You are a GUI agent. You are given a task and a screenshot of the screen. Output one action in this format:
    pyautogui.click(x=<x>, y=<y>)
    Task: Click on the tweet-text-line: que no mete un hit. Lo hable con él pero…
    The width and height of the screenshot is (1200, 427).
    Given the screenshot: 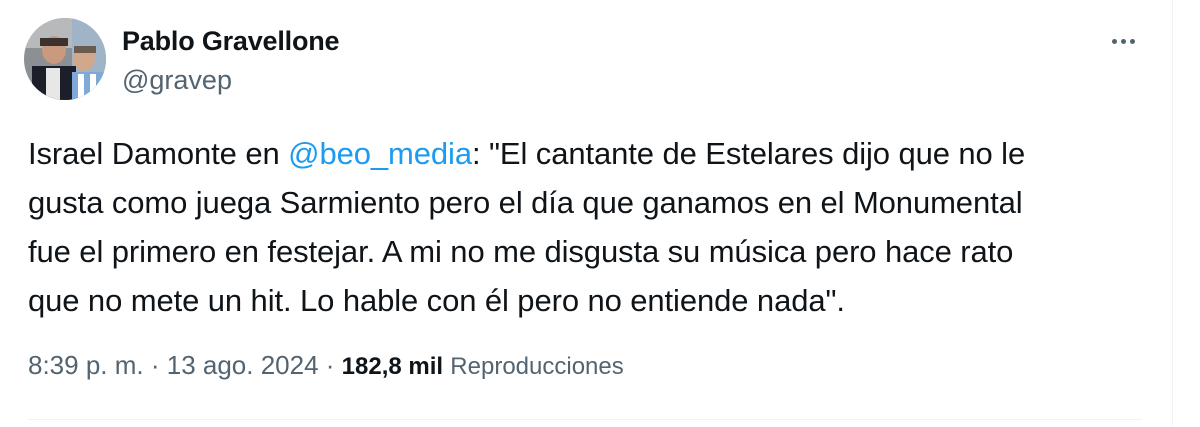 What is the action you would take?
    pyautogui.click(x=436, y=300)
    